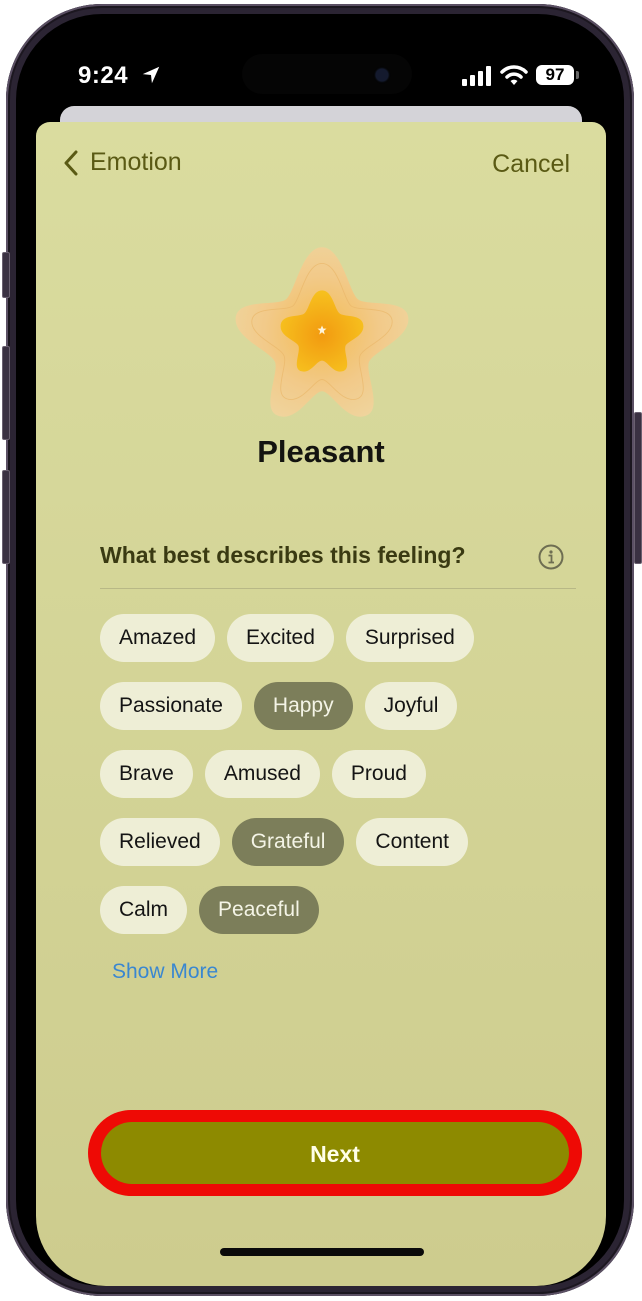  I want to click on feeling-chip-calm: Calm, so click(144, 910).